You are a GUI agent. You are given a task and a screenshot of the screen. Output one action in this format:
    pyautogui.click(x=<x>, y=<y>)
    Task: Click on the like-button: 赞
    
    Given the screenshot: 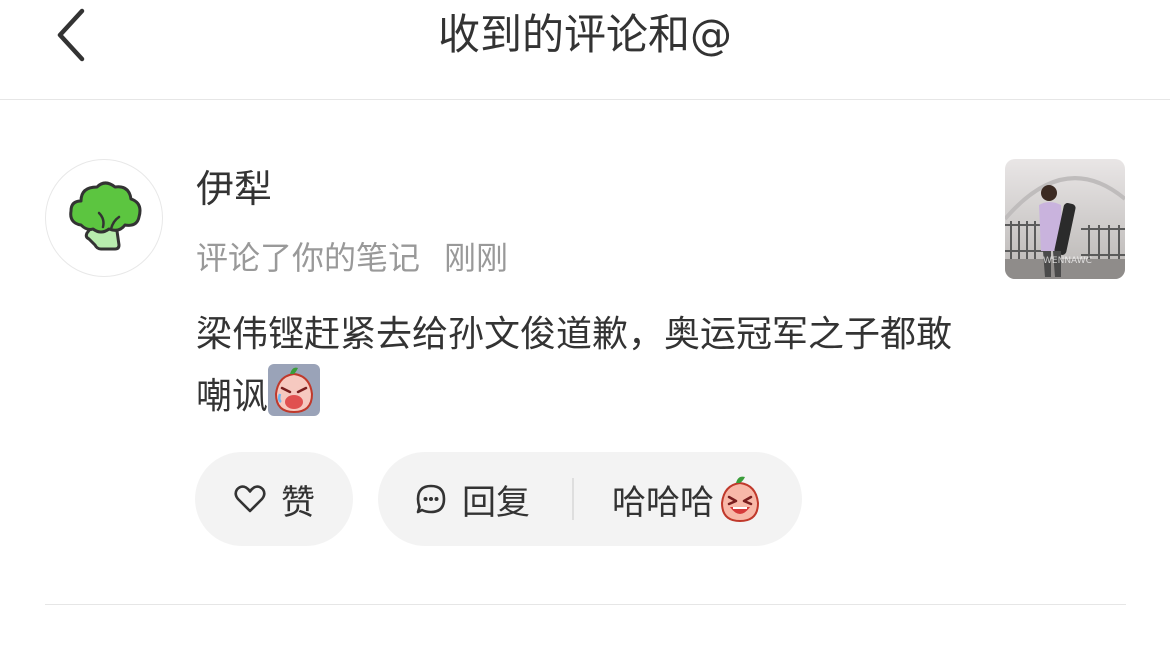 What is the action you would take?
    pyautogui.click(x=274, y=499)
    